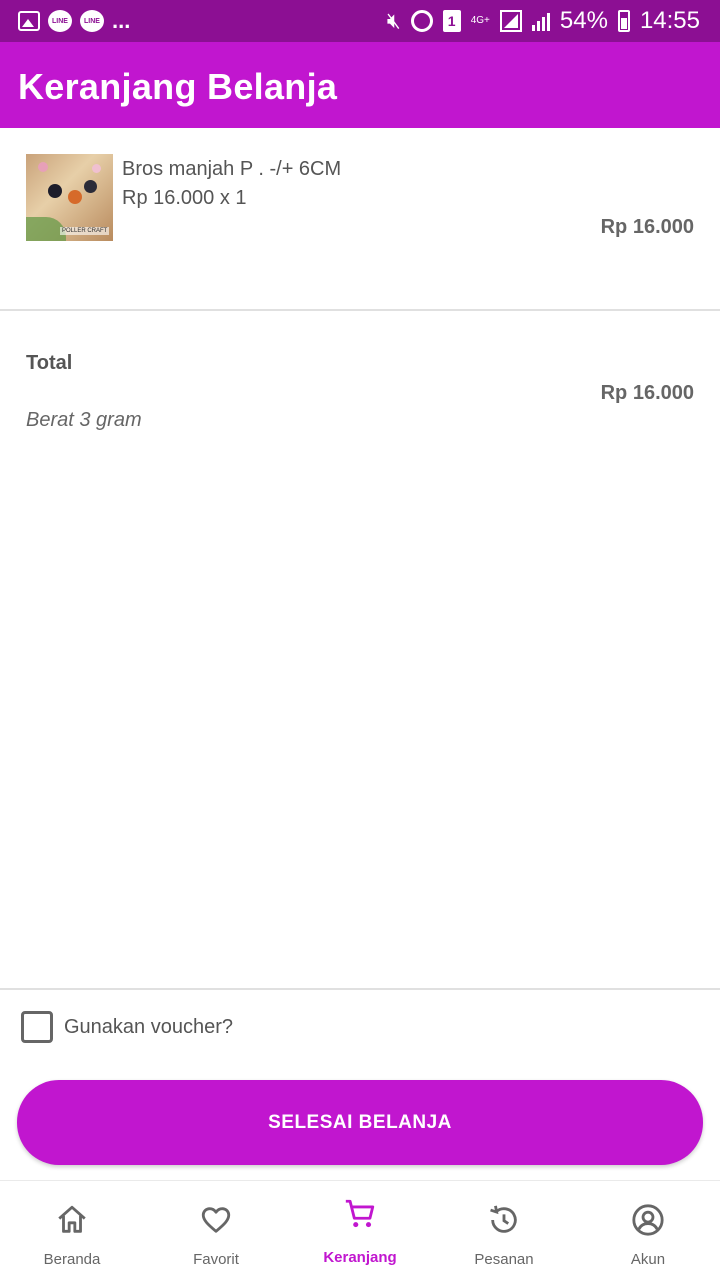 Image resolution: width=720 pixels, height=1280 pixels. What do you see at coordinates (510, 21) in the screenshot?
I see `signal-icon` at bounding box center [510, 21].